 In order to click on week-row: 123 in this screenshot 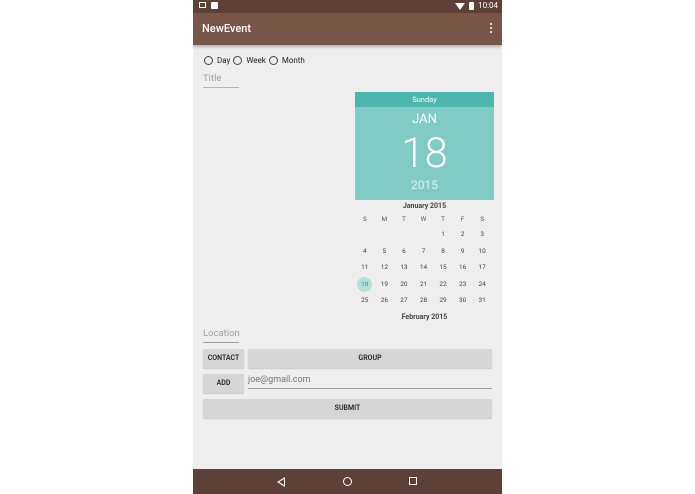, I will do `click(424, 234)`.